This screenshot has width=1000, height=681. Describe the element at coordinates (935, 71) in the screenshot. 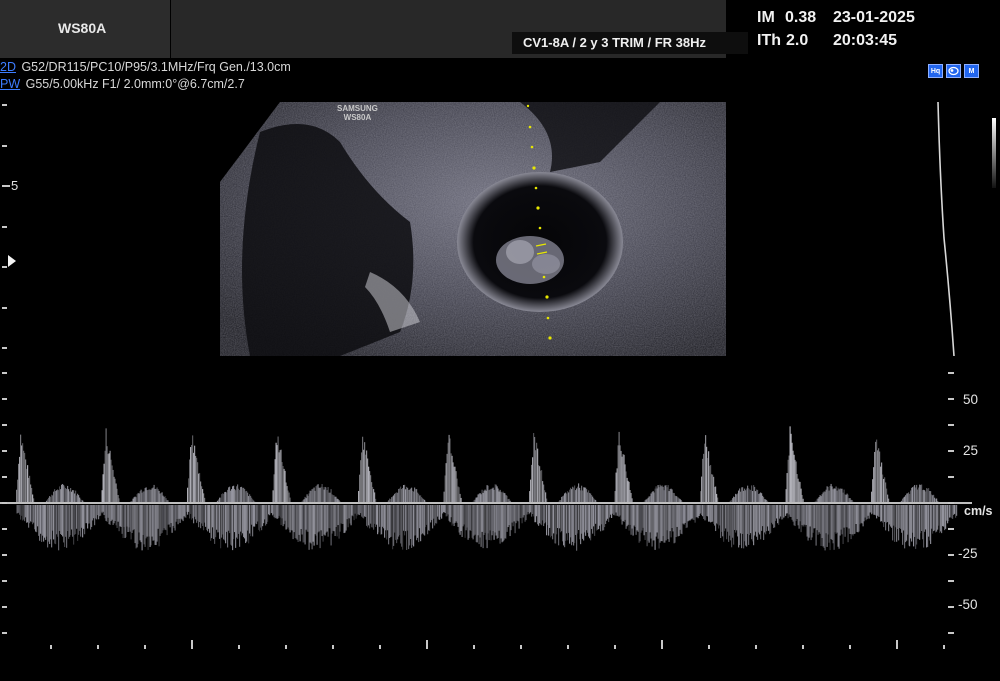

I see `hq-icon: Hq` at that location.